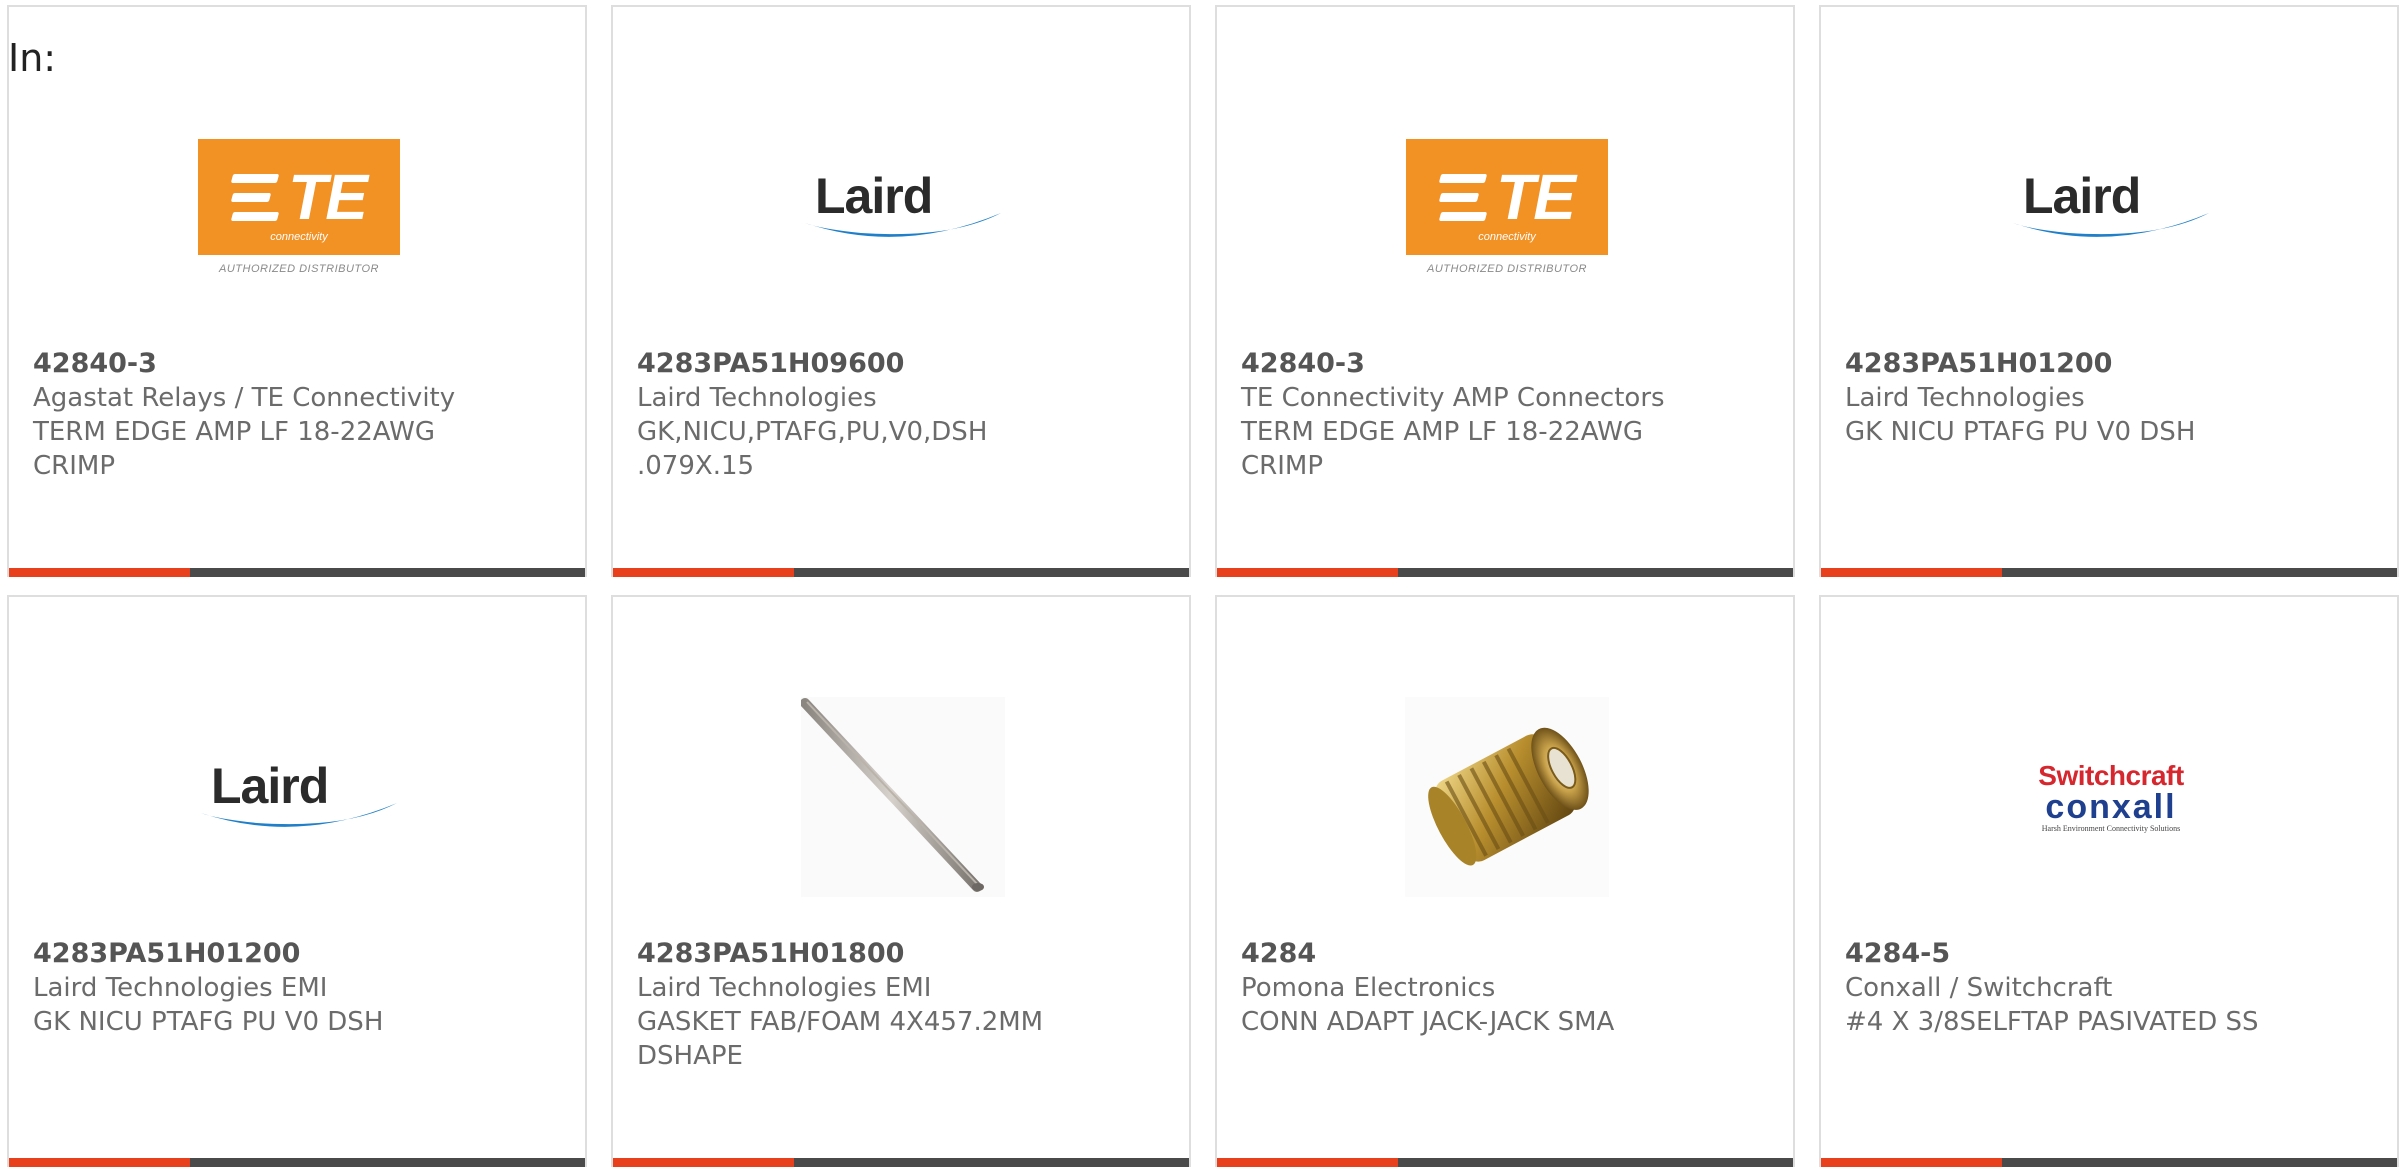  I want to click on description: GK,NICU,PTAFG,PU,V0,DSH .079X.15, so click(812, 449).